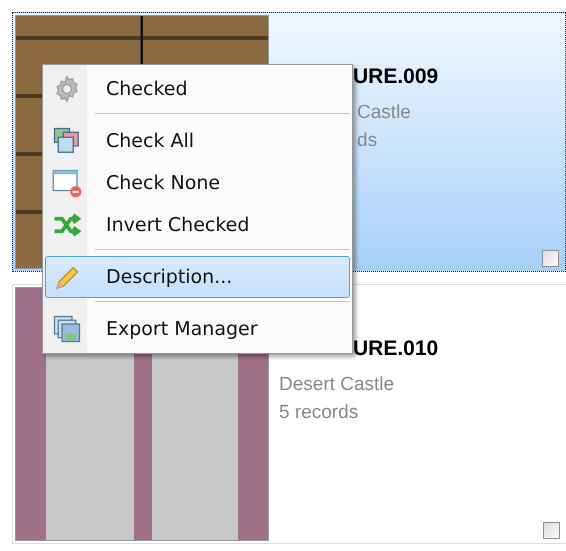 This screenshot has height=551, width=566. Describe the element at coordinates (395, 77) in the screenshot. I see `texture-title: URE.009` at that location.